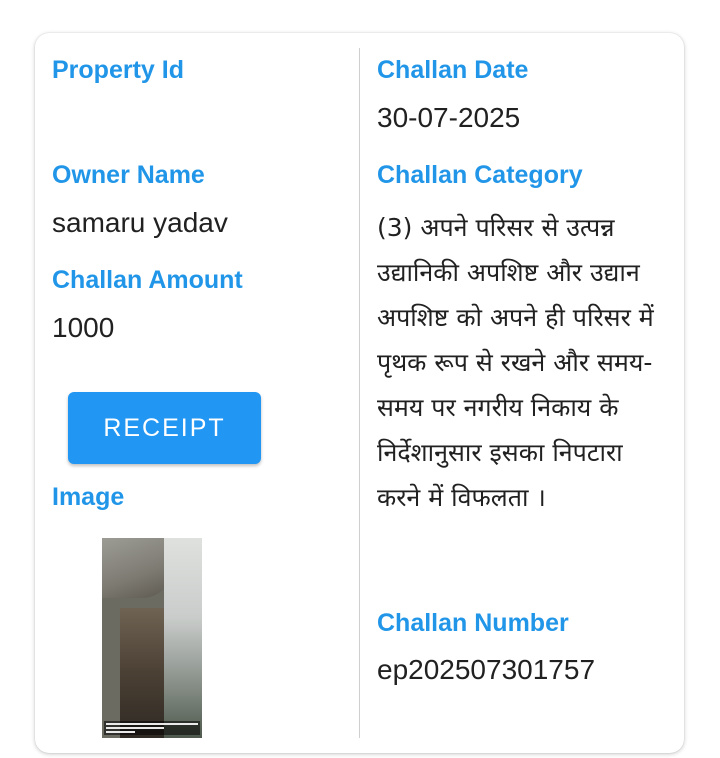 This screenshot has width=720, height=758. I want to click on challan-amount-value: 1000, so click(83, 327).